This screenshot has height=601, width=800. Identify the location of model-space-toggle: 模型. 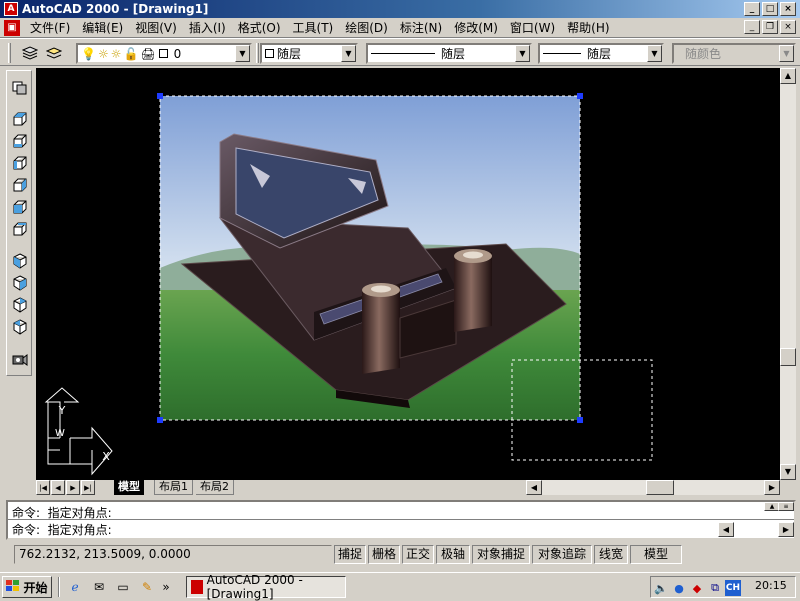
(656, 554).